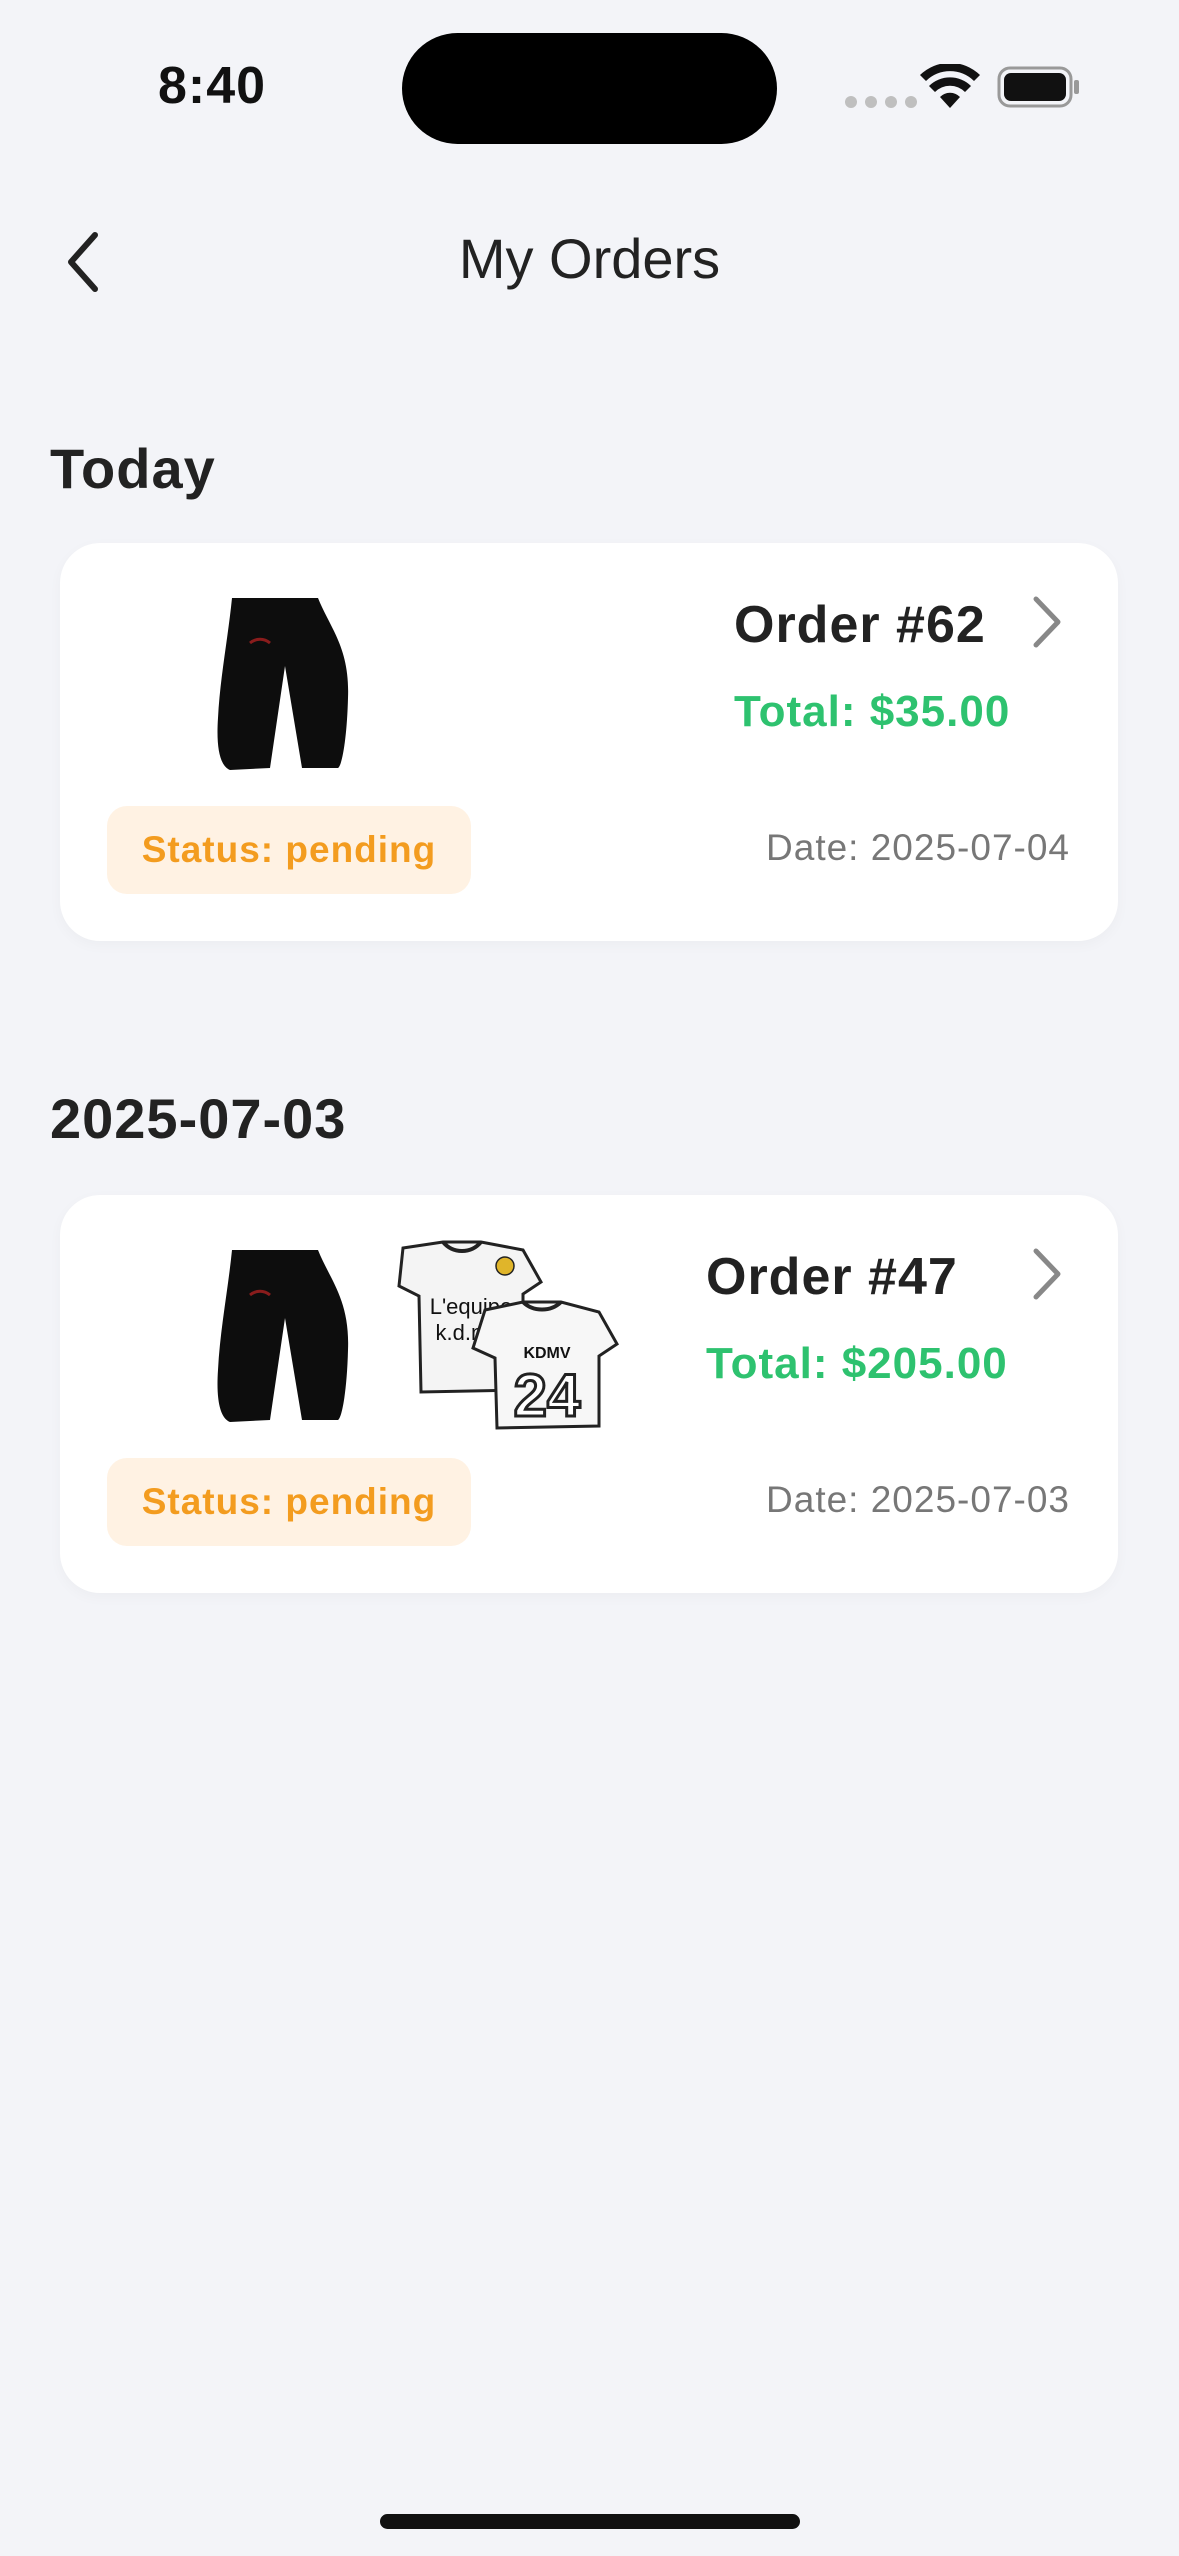 This screenshot has height=2556, width=1179. Describe the element at coordinates (857, 1363) in the screenshot. I see `order-total: Total: $205.00` at that location.